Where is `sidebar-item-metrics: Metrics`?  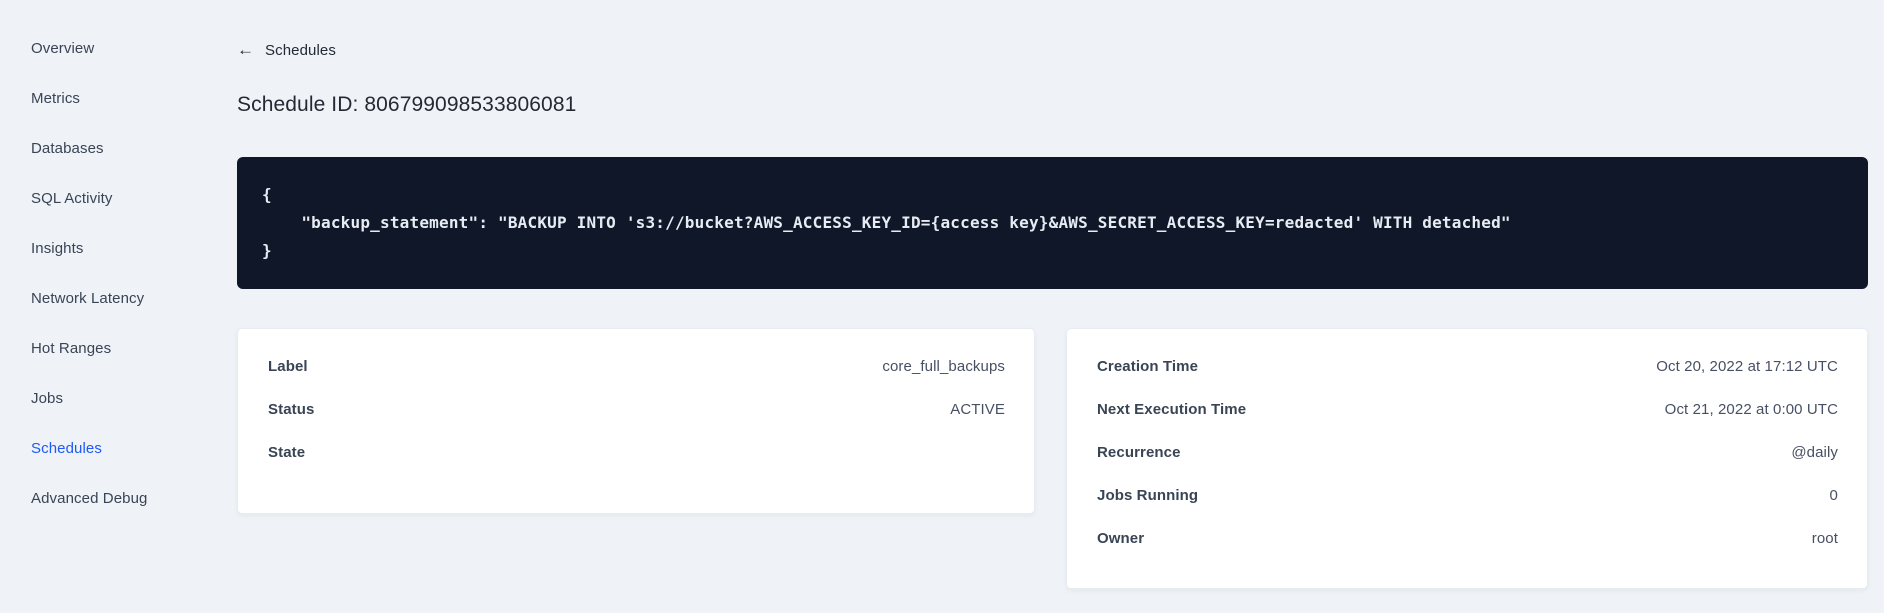 sidebar-item-metrics: Metrics is located at coordinates (118, 98).